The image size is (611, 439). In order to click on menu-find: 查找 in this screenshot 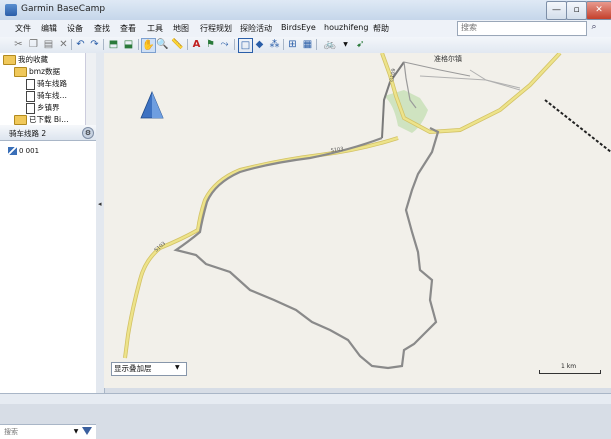, I will do `click(102, 28)`.